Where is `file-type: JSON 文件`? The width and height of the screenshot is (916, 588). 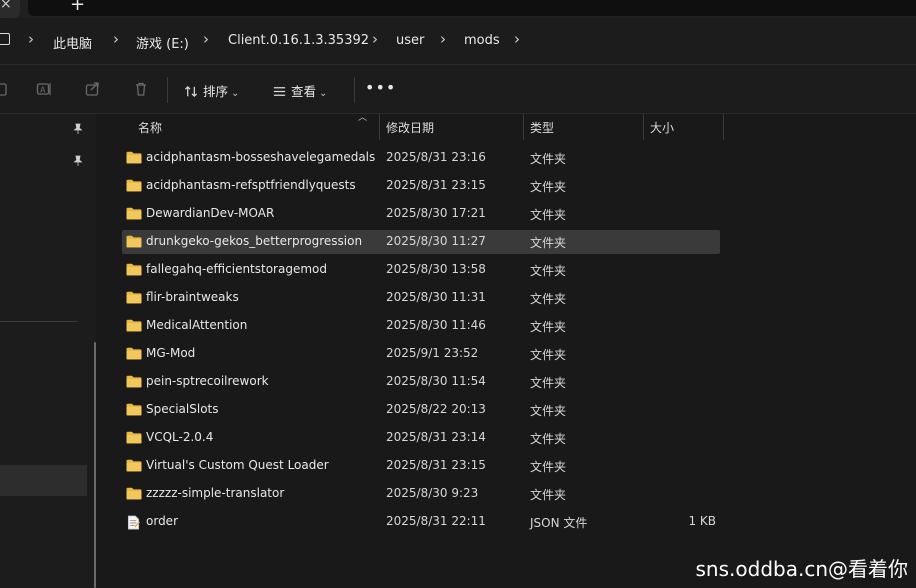 file-type: JSON 文件 is located at coordinates (559, 523).